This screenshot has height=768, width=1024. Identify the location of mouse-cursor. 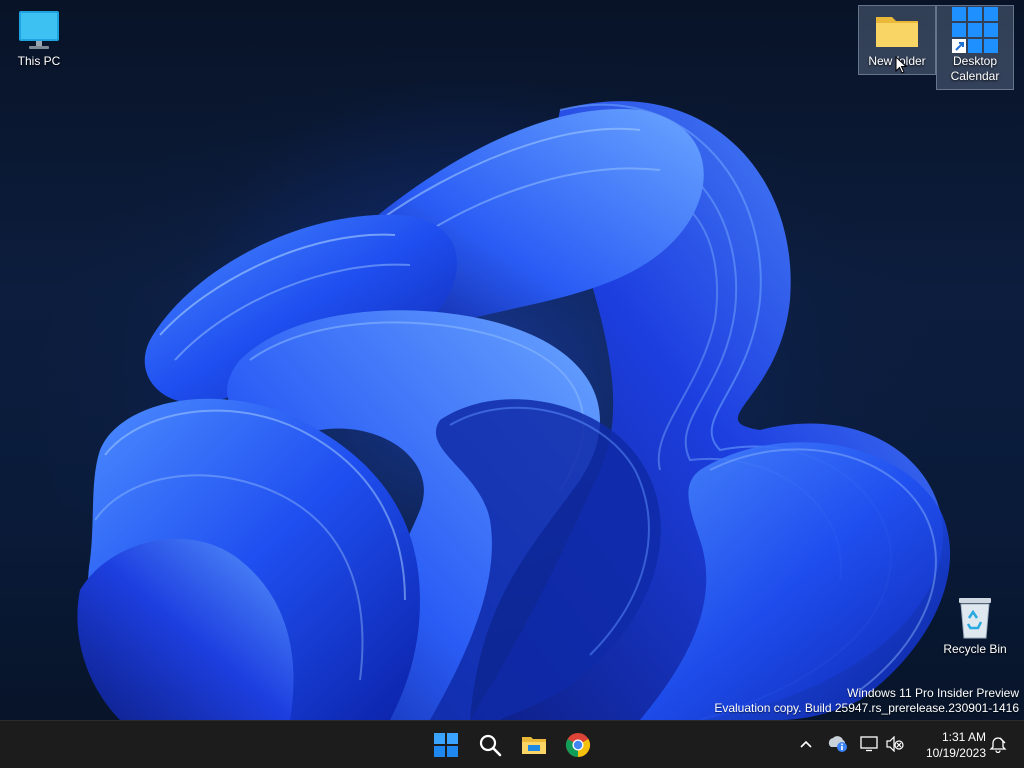
(901, 65).